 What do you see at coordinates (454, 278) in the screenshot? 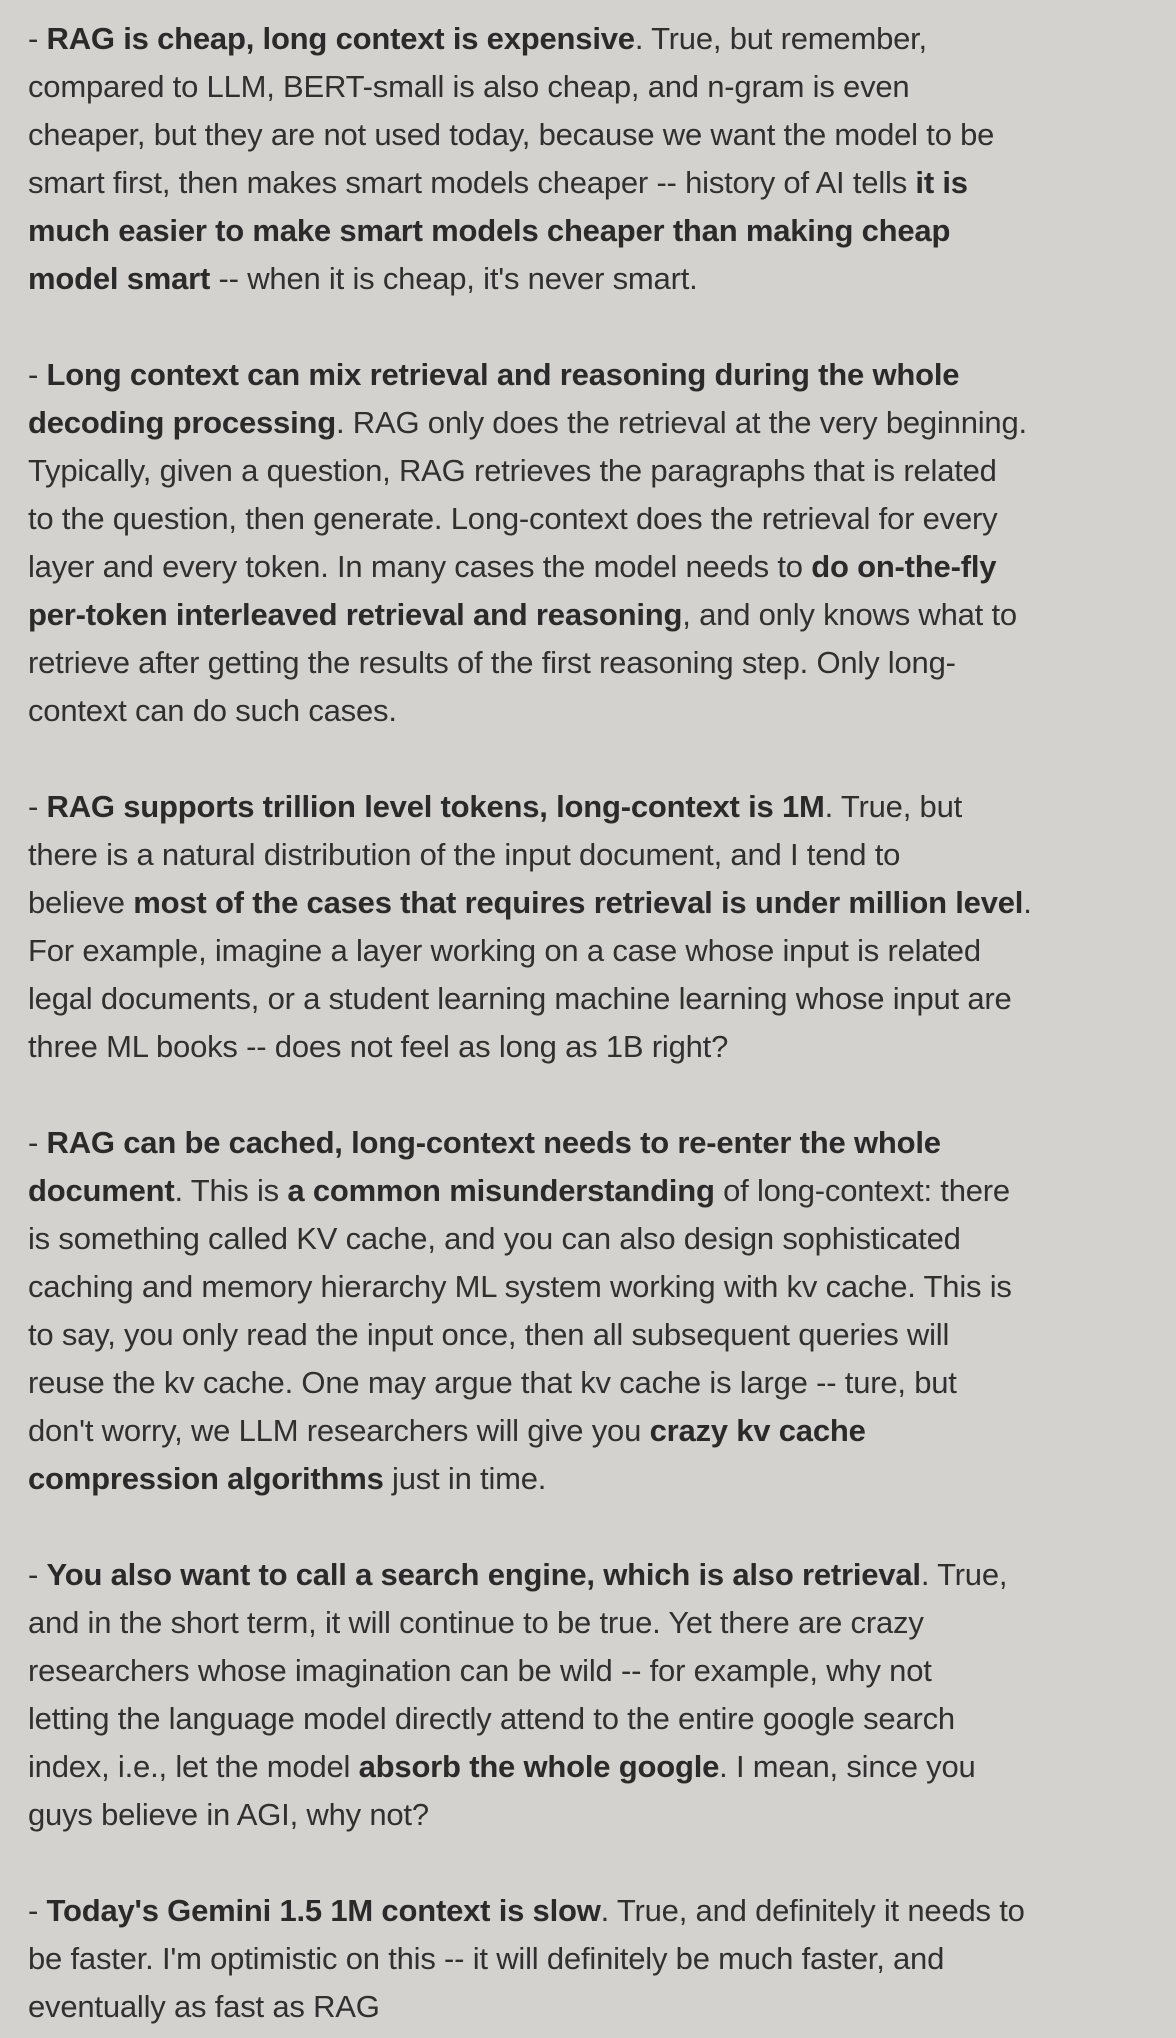
I see `text: -- when it is cheap, it's never smart.` at bounding box center [454, 278].